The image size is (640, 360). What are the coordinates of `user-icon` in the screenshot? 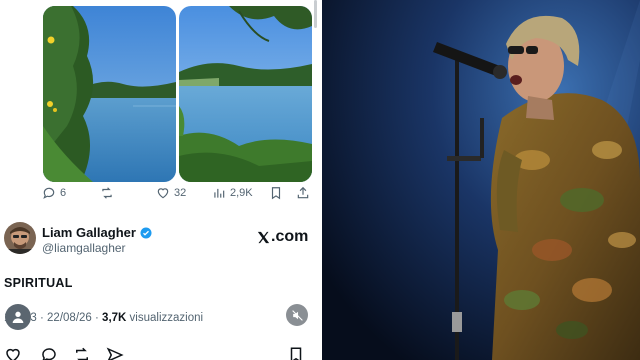 It's located at (18, 317).